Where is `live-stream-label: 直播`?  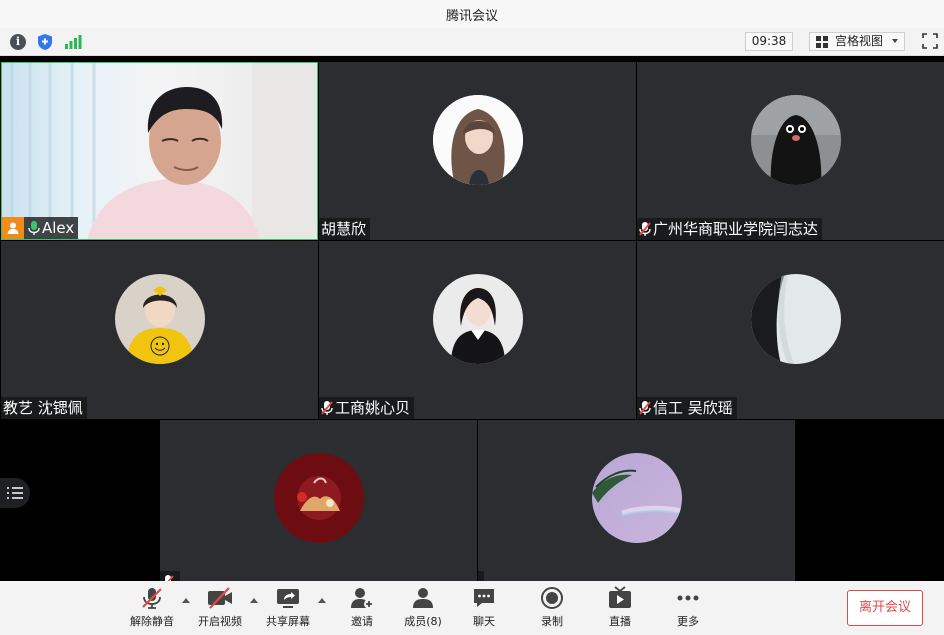 live-stream-label: 直播 is located at coordinates (620, 621).